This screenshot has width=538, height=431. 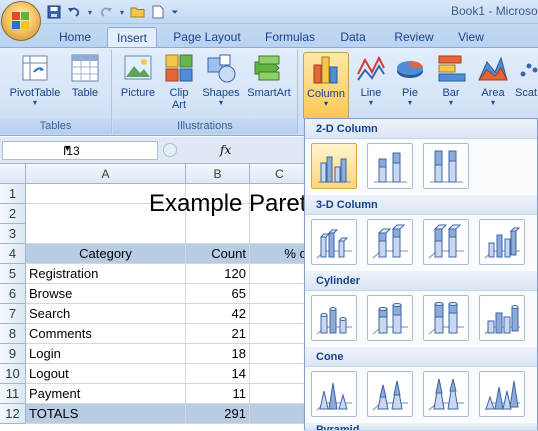 I want to click on row-header-1: 1, so click(x=13, y=194).